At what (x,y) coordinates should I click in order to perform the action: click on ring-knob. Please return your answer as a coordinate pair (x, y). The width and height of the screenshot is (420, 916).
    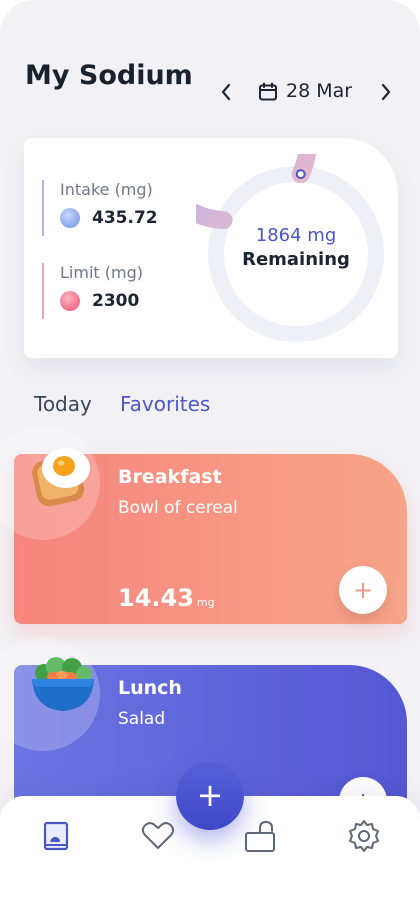
    Looking at the image, I should click on (300, 174).